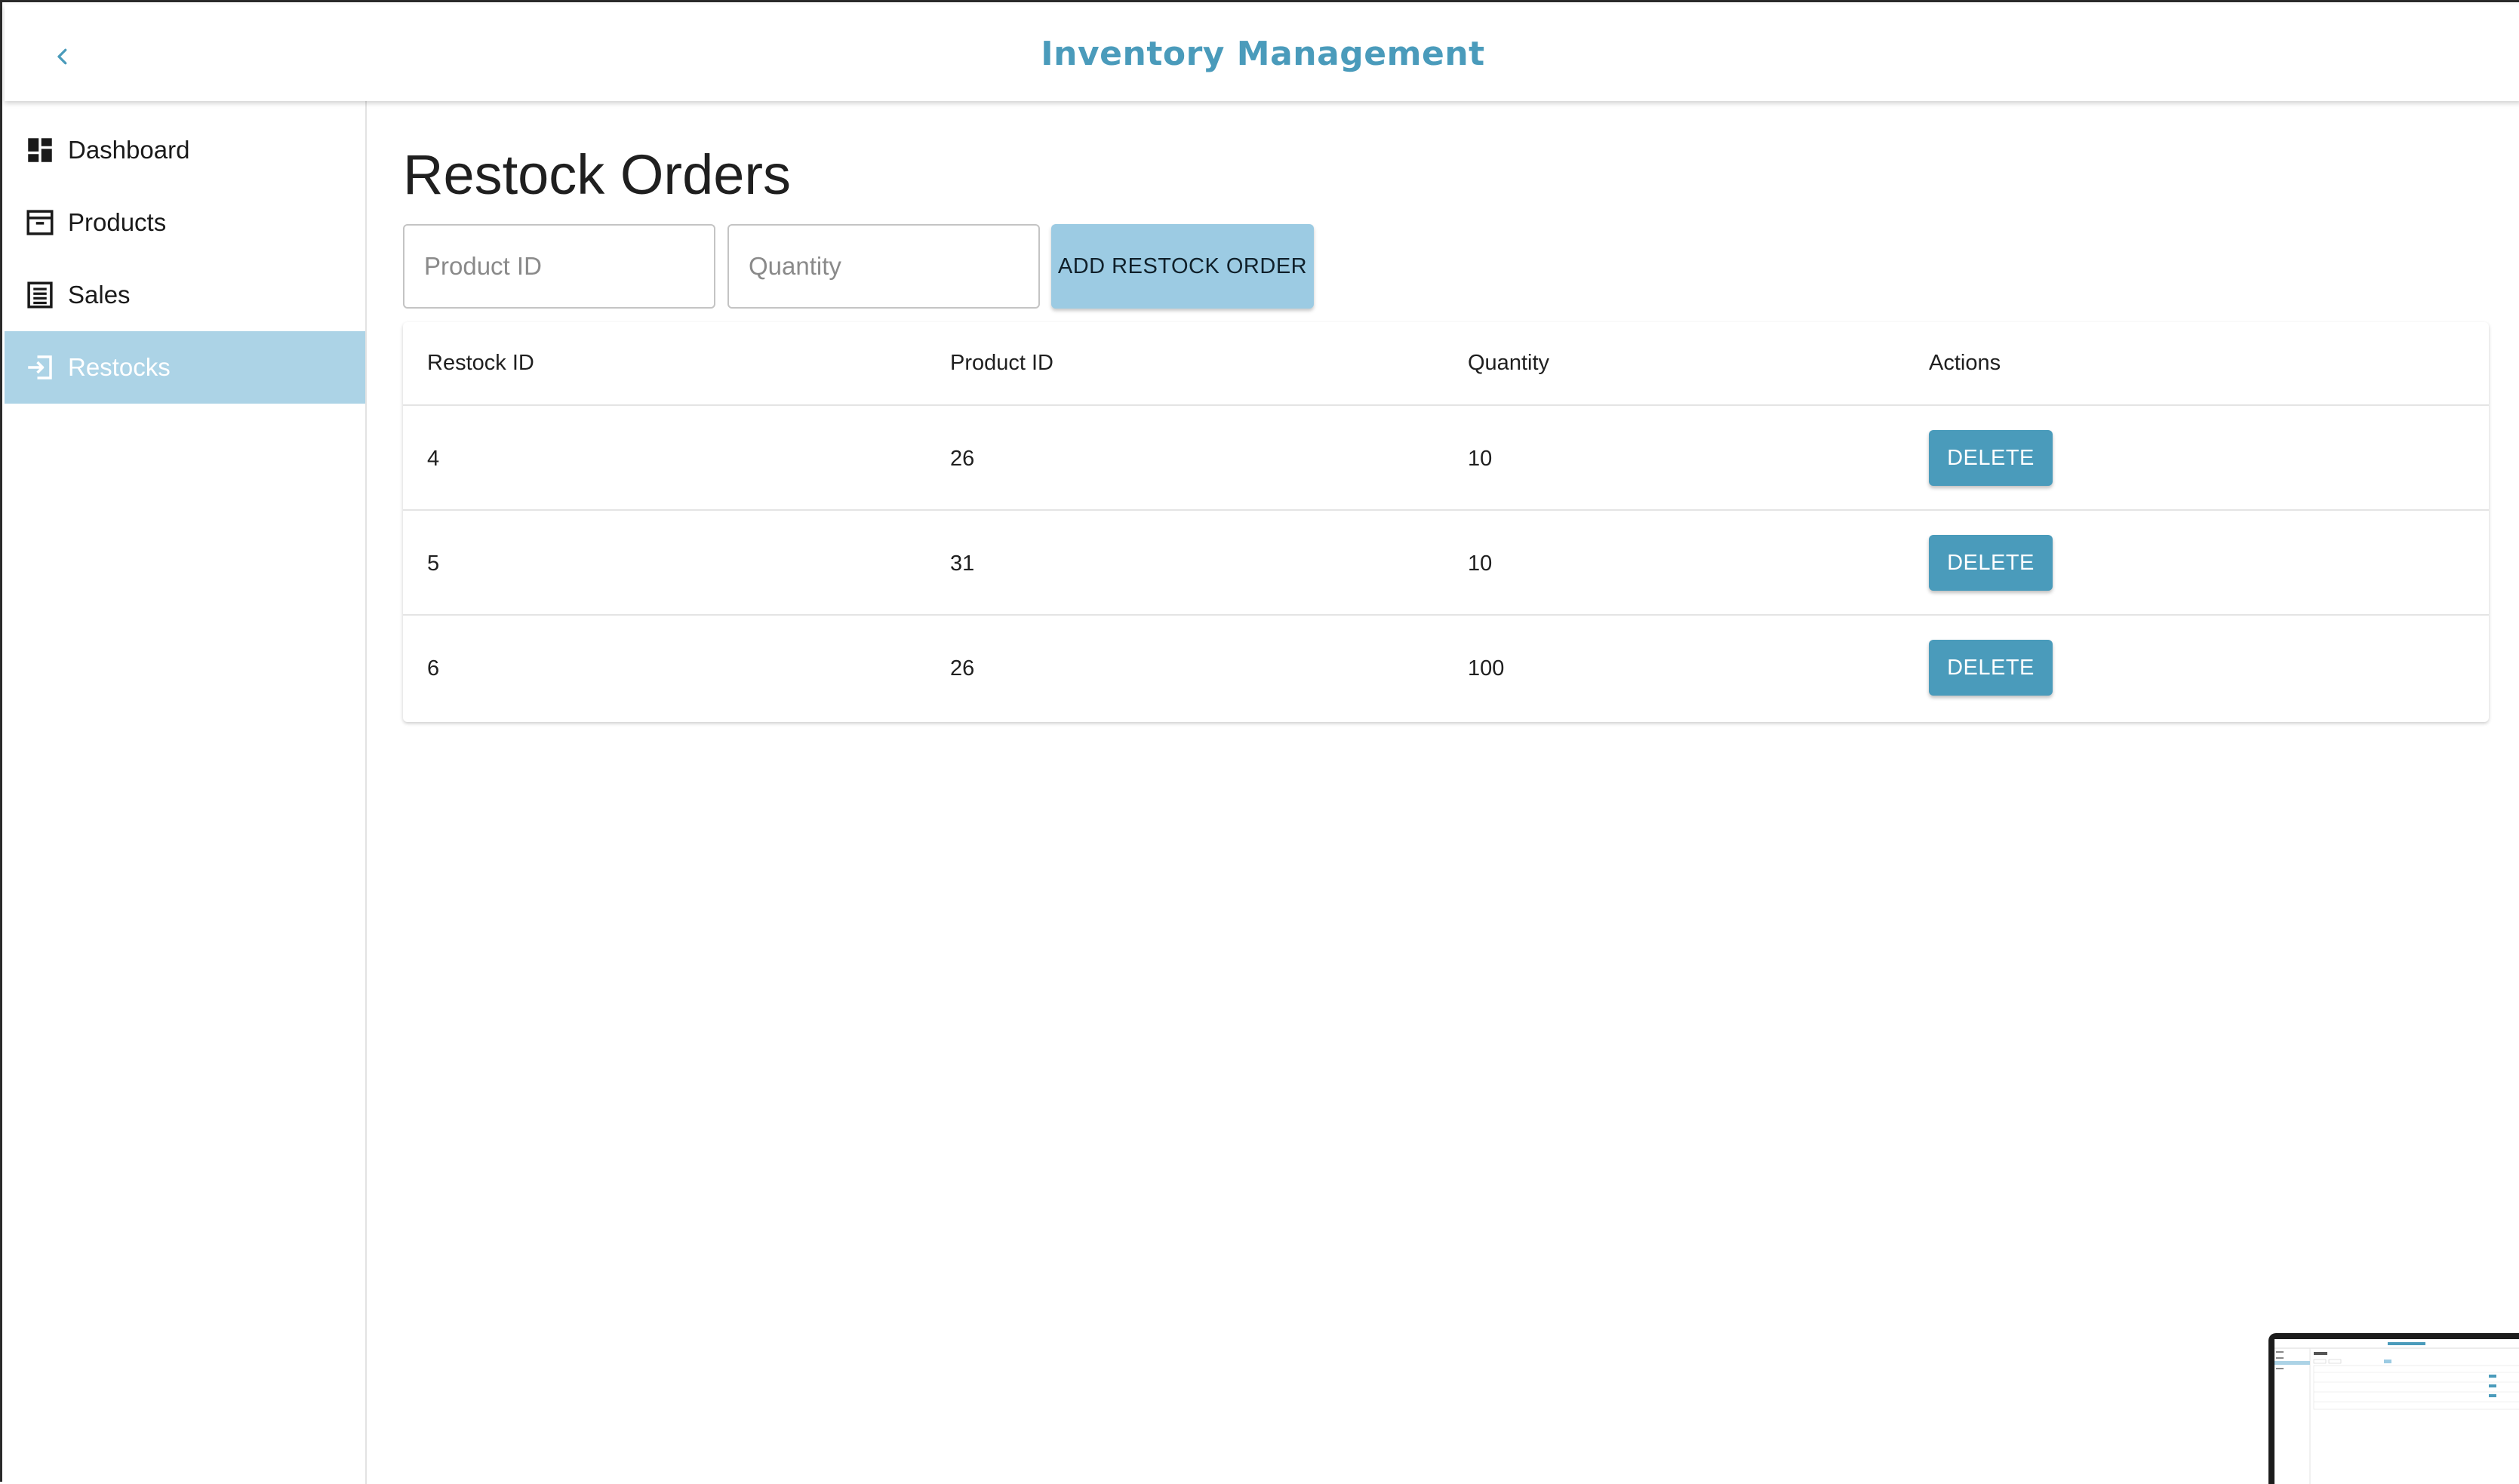 The height and width of the screenshot is (1484, 2519). I want to click on screenshot-thumbnail-preview, so click(2397, 1411).